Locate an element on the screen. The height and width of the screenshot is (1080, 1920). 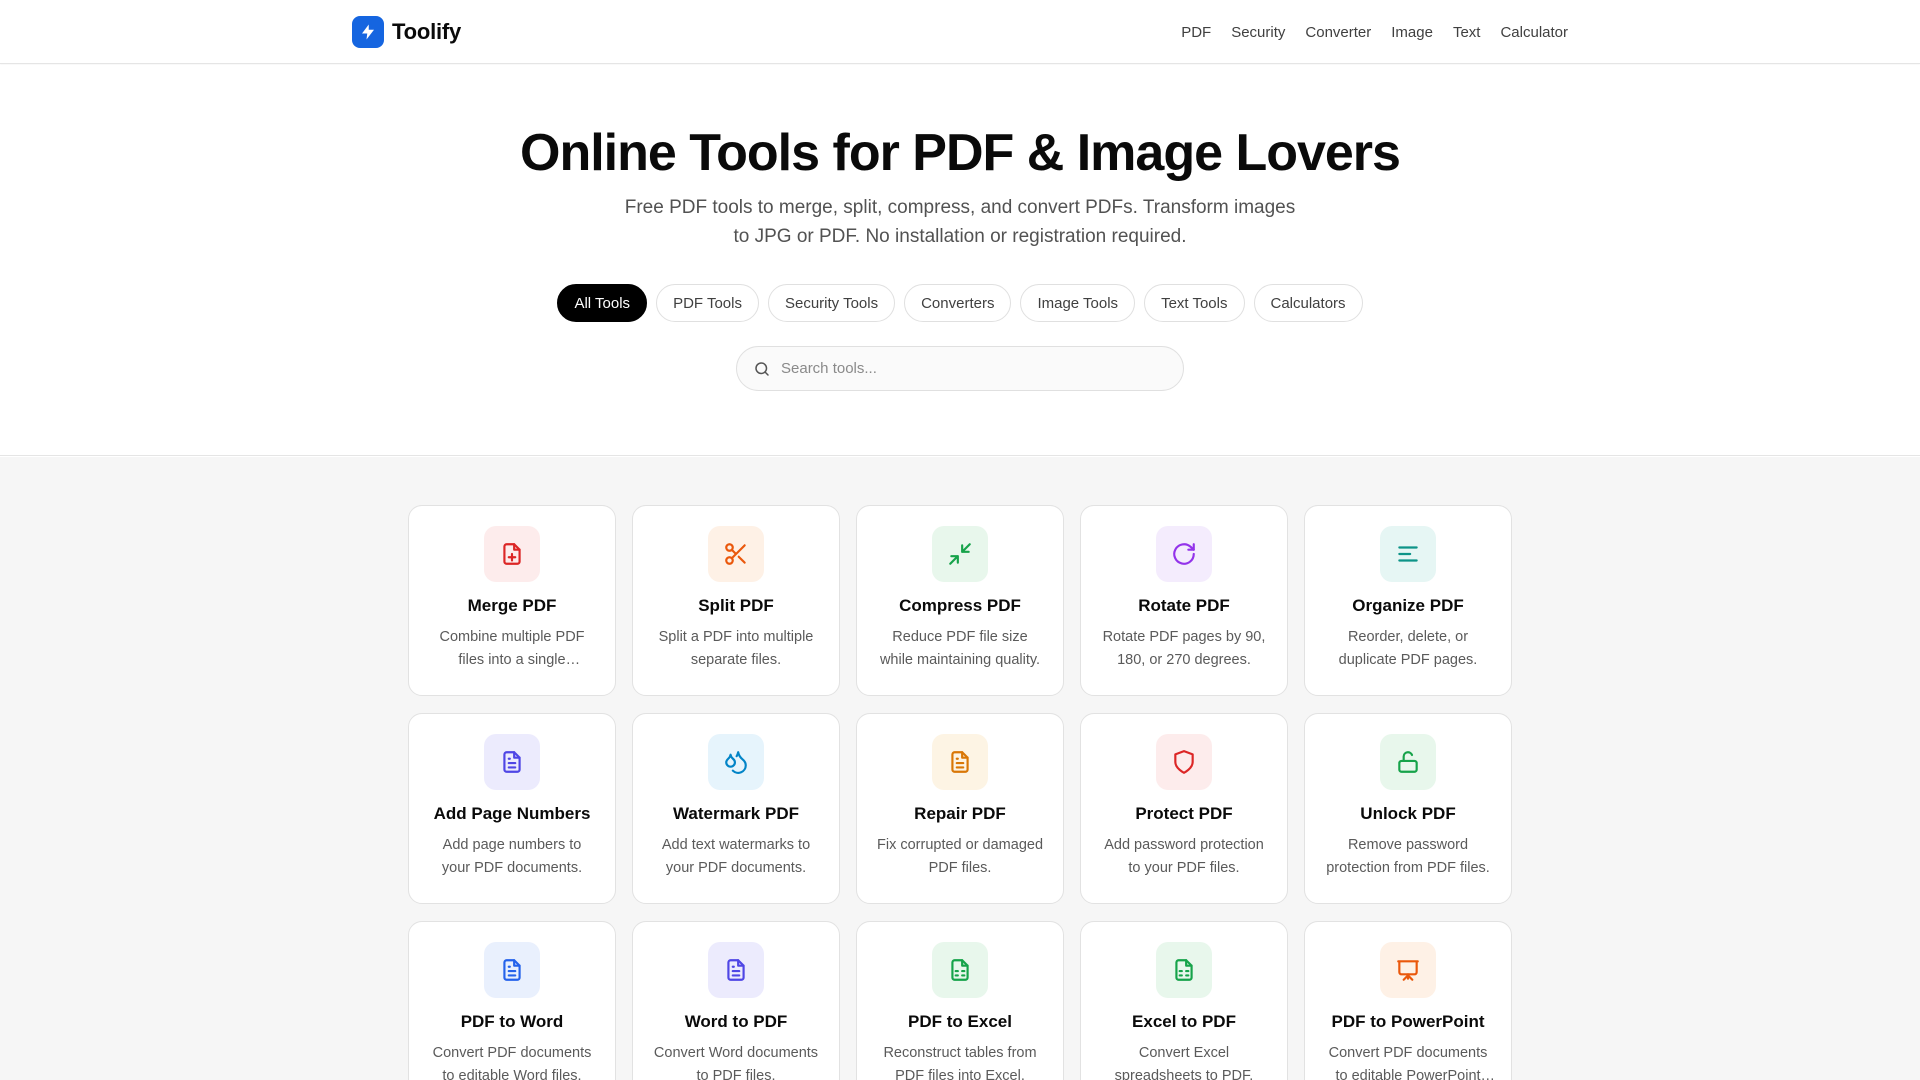
minimize-icon is located at coordinates (960, 554).